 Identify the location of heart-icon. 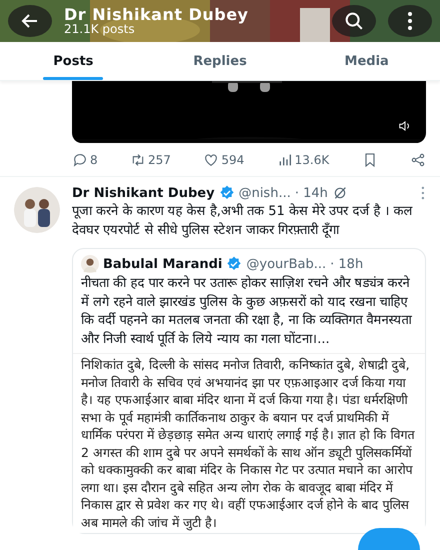
(211, 160).